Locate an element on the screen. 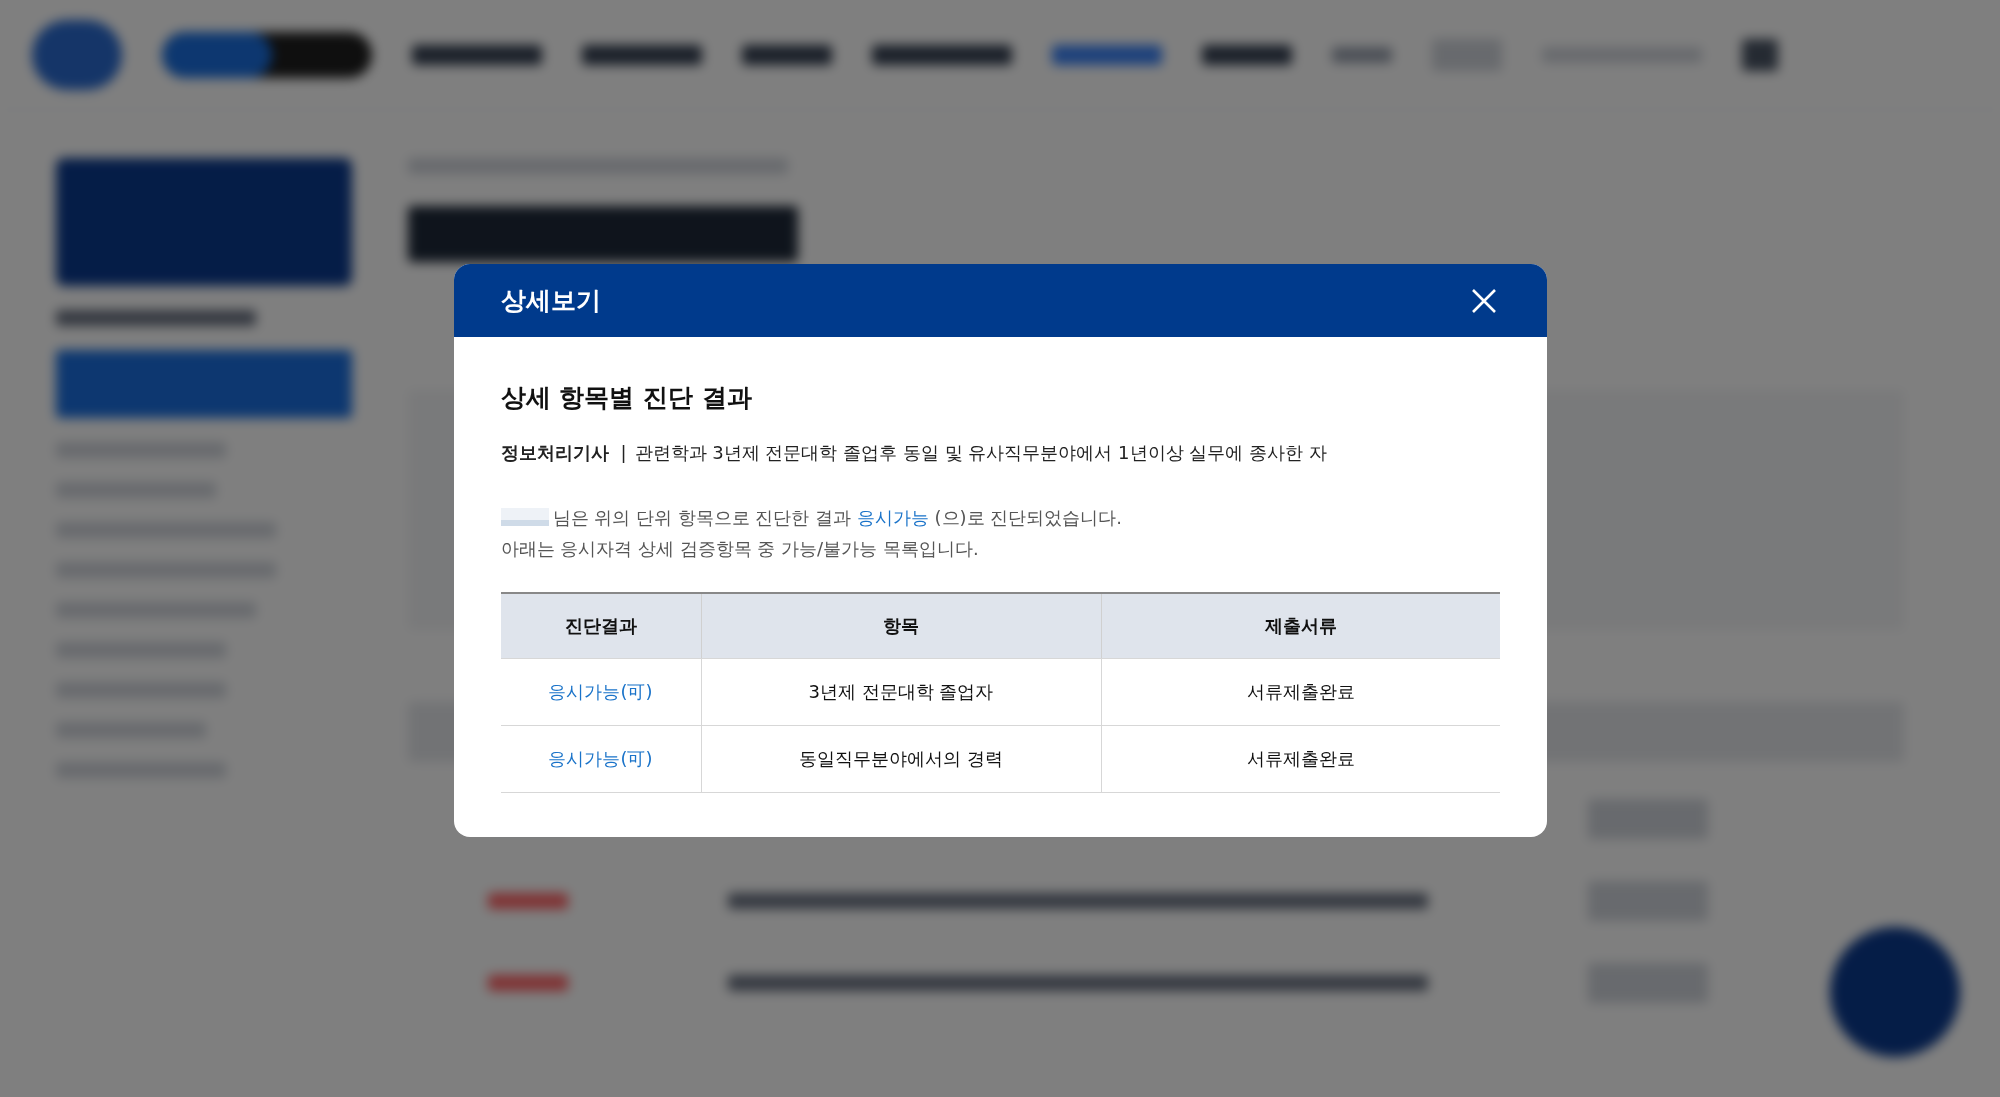 The height and width of the screenshot is (1097, 2000). close-icon is located at coordinates (1483, 300).